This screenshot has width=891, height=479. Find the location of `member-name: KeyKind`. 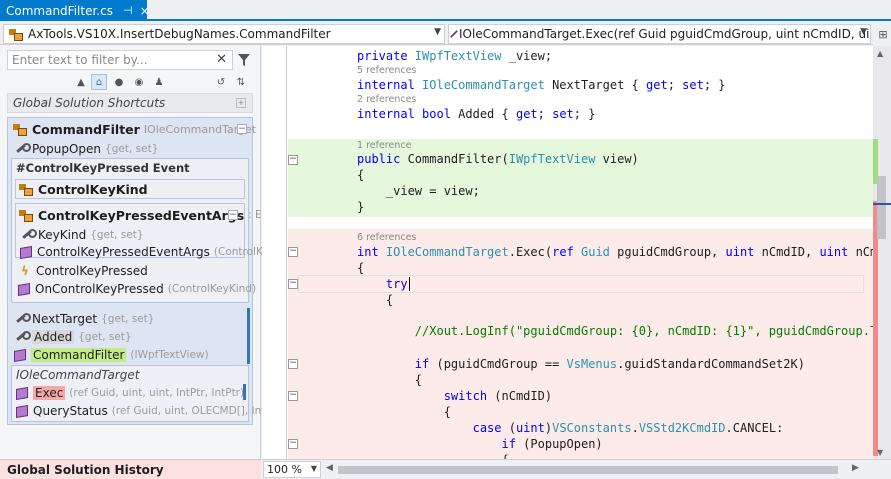

member-name: KeyKind is located at coordinates (62, 235).